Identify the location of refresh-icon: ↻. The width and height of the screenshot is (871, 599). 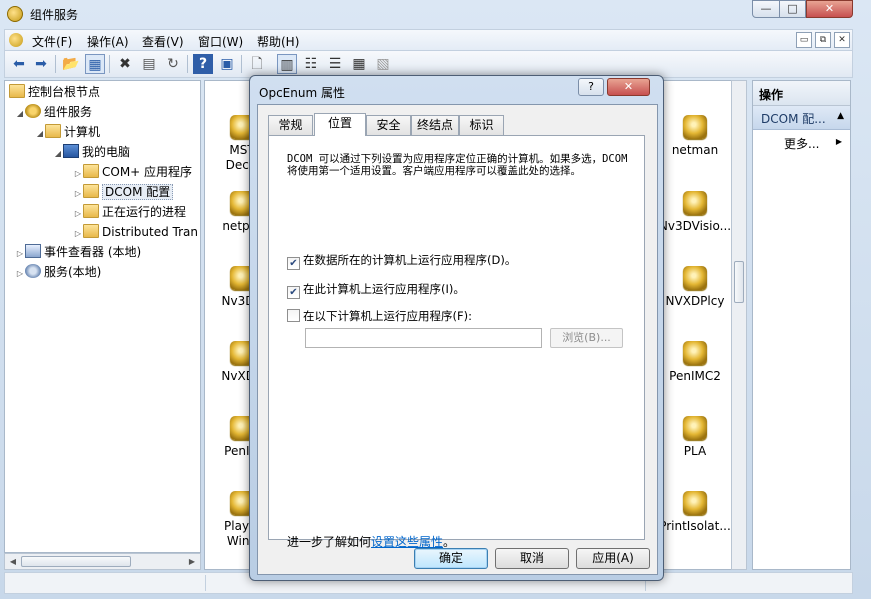
(173, 64).